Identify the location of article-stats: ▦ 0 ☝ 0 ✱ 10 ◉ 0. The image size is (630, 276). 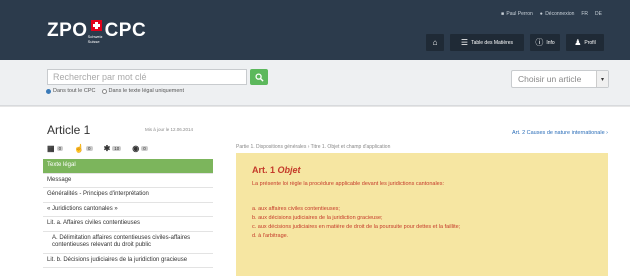
(97, 148).